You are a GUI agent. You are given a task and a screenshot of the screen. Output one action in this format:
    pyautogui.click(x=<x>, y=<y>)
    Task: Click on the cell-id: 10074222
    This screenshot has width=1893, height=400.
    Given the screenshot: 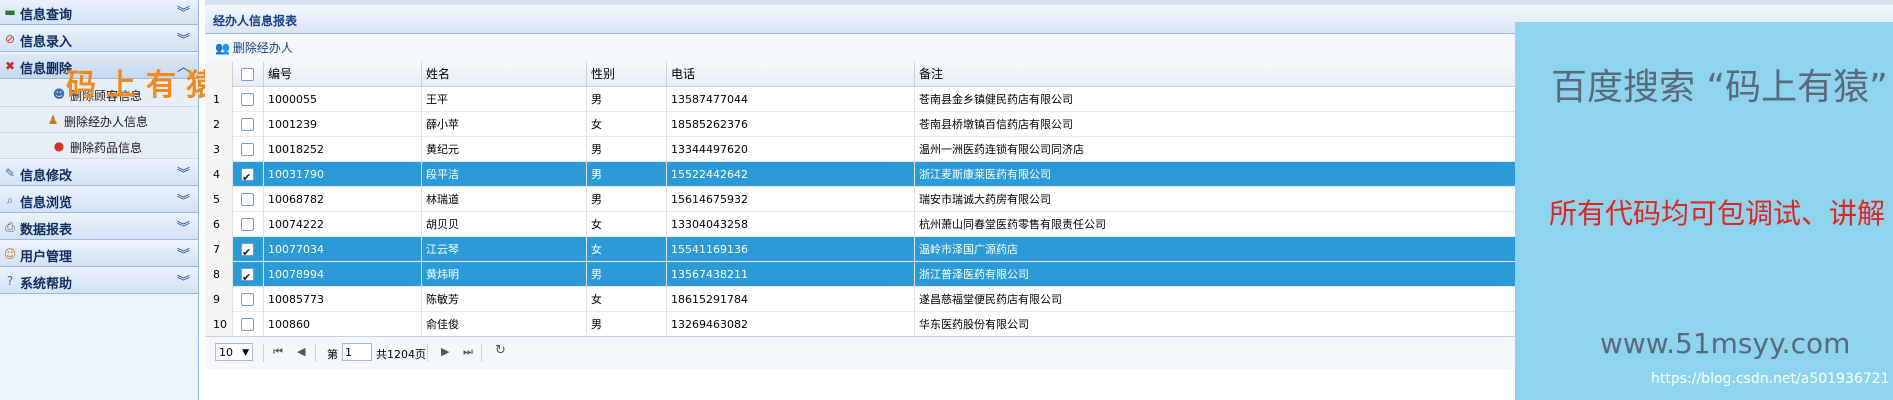 What is the action you would take?
    pyautogui.click(x=343, y=224)
    